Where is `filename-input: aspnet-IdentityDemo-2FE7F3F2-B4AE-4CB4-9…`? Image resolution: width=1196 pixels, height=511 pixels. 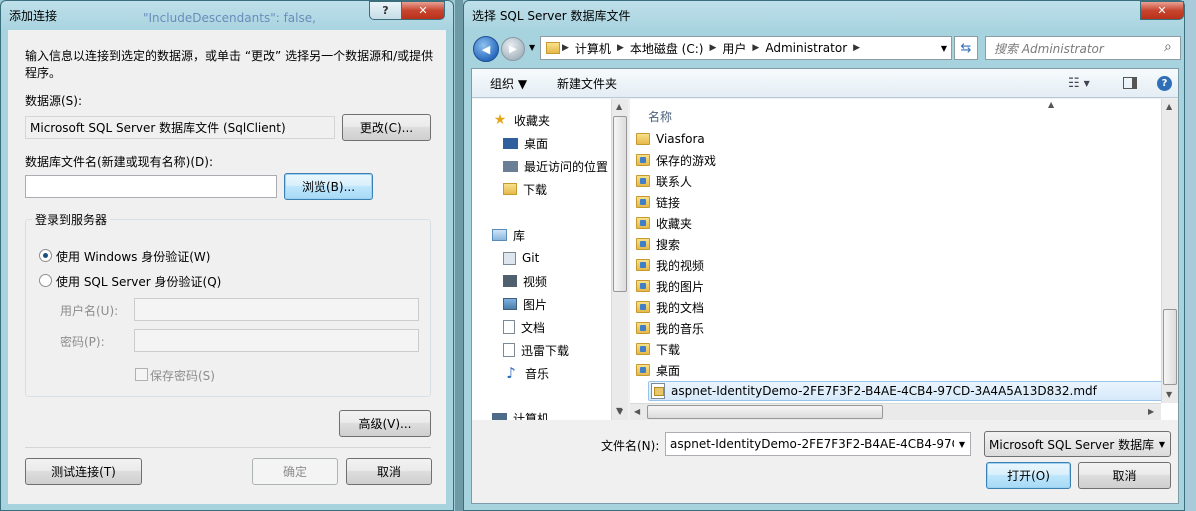
filename-input: aspnet-IdentityDemo-2FE7F3F2-B4AE-4CB4-9… is located at coordinates (818, 444).